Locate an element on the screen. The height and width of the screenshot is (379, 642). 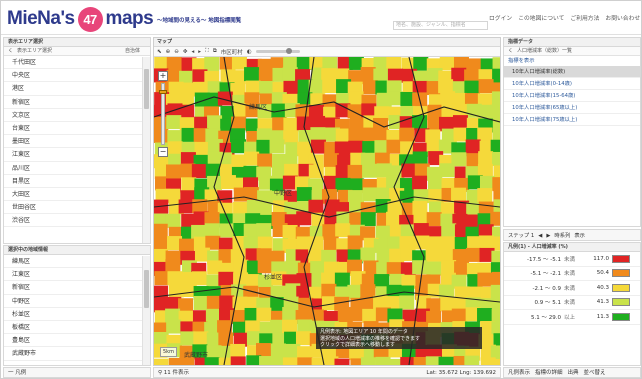
list-item: 杉並区 is located at coordinates (77, 314).